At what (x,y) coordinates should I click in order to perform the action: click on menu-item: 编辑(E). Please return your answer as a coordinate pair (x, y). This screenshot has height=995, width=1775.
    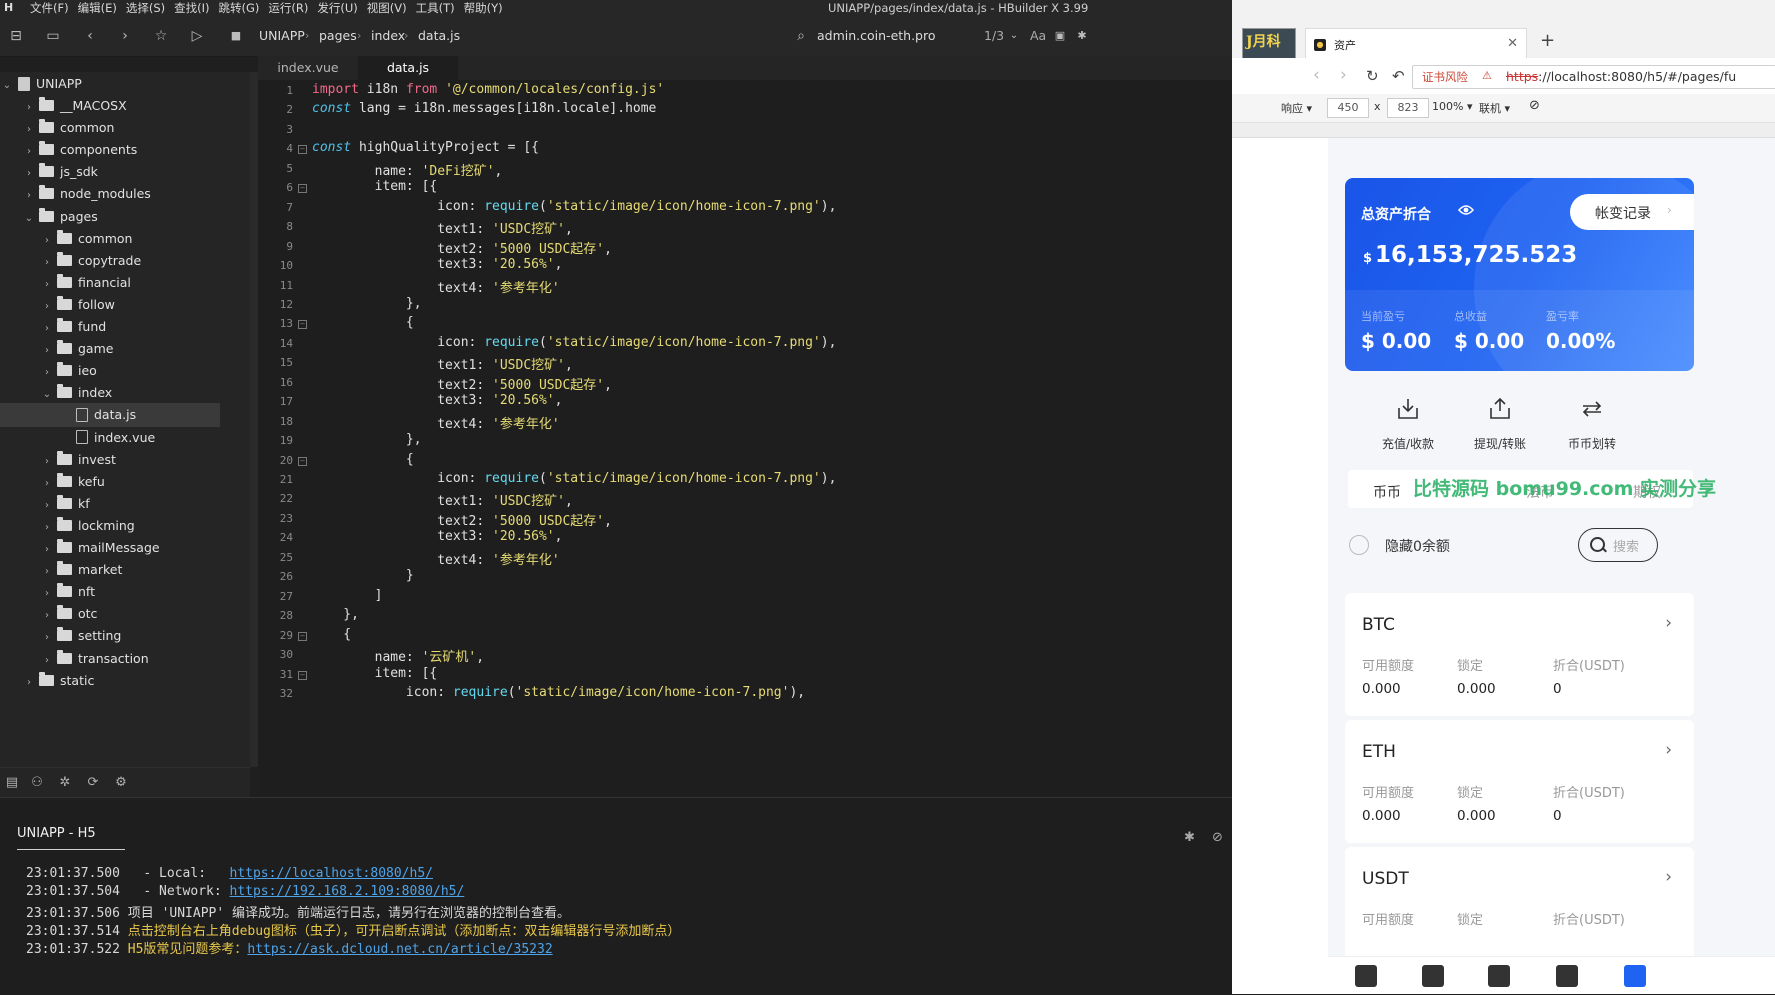
    Looking at the image, I should click on (97, 8).